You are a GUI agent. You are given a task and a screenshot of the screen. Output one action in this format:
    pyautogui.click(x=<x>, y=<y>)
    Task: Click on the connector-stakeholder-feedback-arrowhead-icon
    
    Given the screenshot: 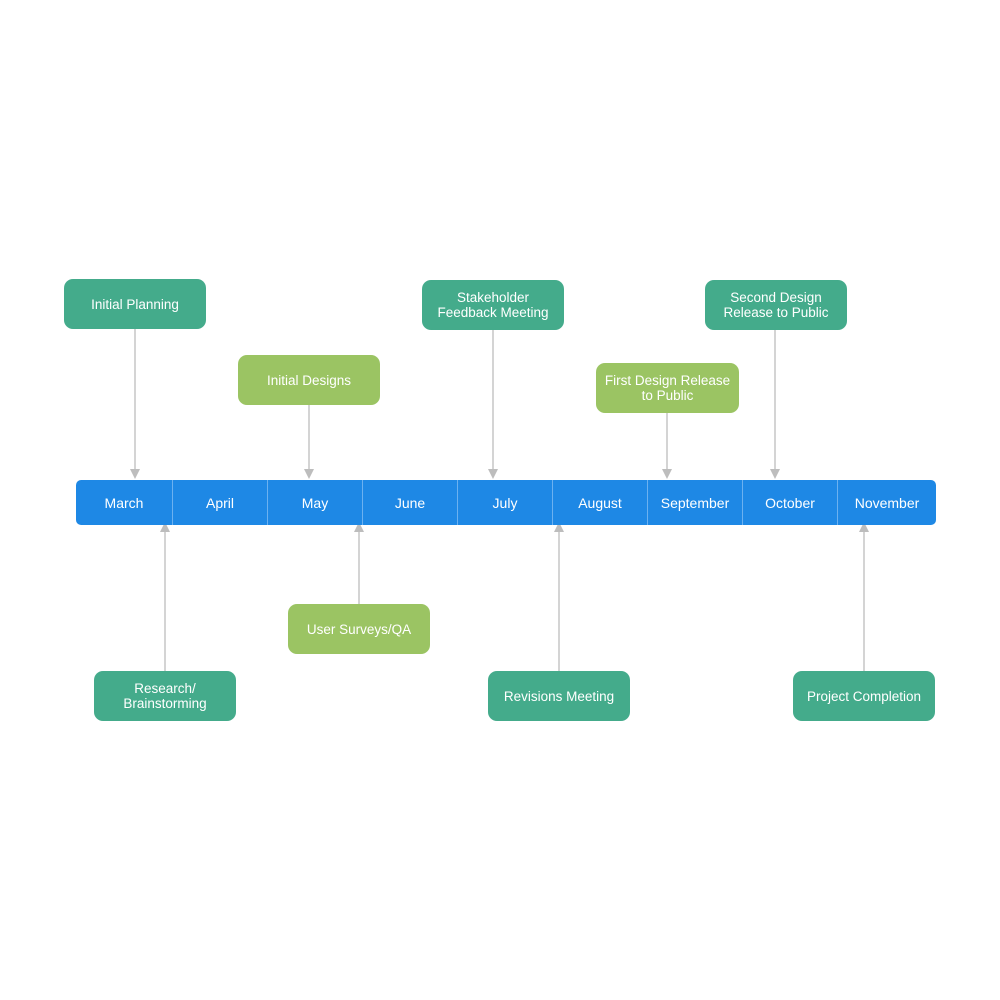 What is the action you would take?
    pyautogui.click(x=493, y=474)
    